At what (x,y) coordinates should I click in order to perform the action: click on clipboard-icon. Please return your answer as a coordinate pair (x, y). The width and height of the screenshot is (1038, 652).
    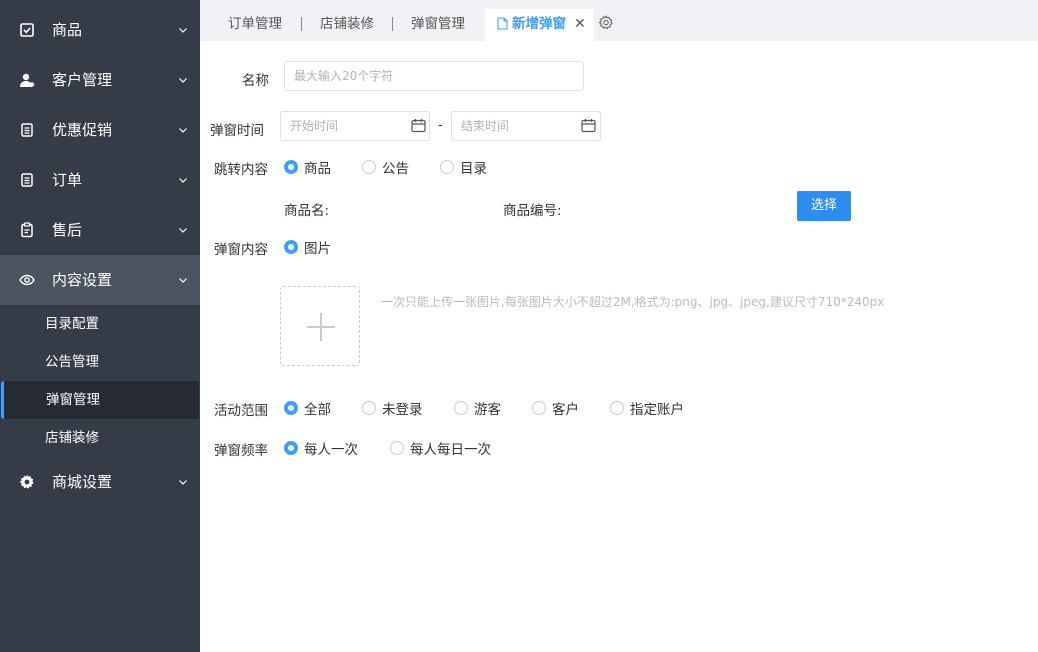
    Looking at the image, I should click on (27, 230).